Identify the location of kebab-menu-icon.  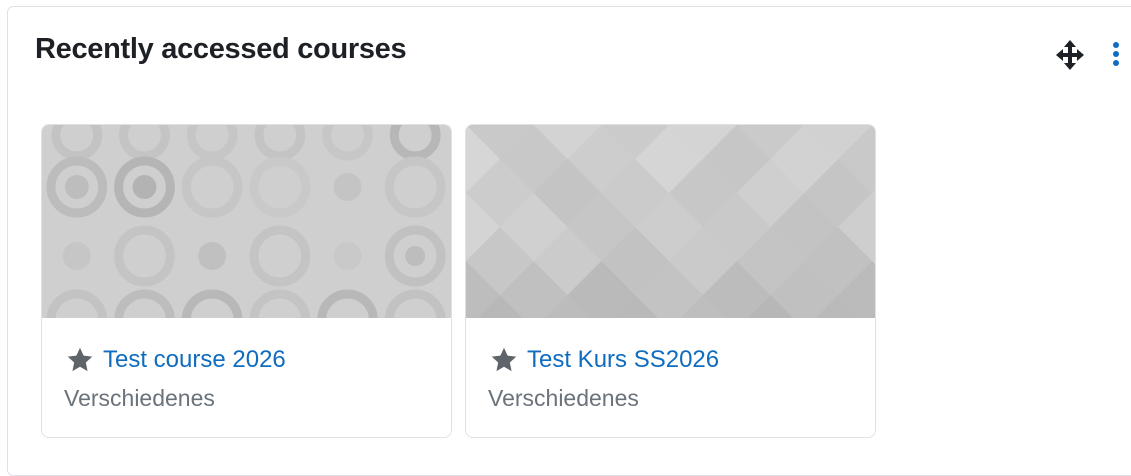
(1116, 54).